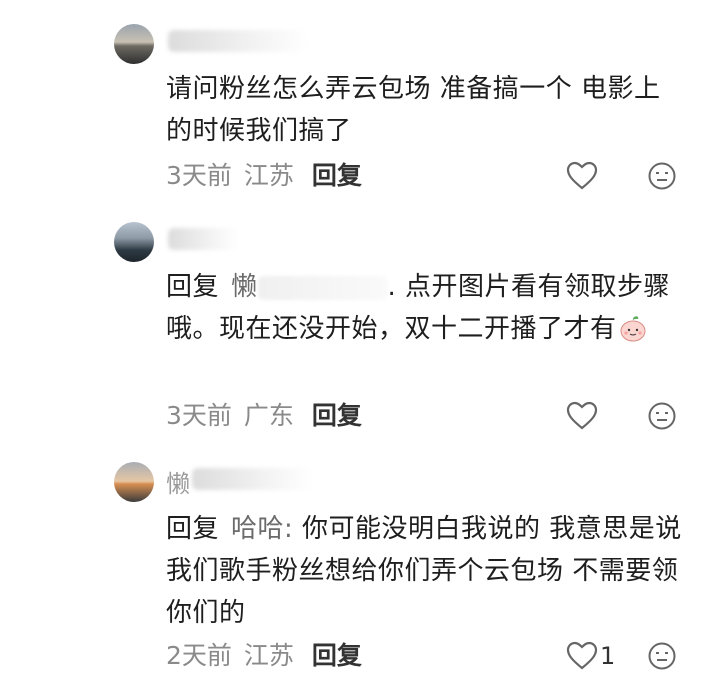 The image size is (720, 692). What do you see at coordinates (322, 287) in the screenshot?
I see `redacted-name` at bounding box center [322, 287].